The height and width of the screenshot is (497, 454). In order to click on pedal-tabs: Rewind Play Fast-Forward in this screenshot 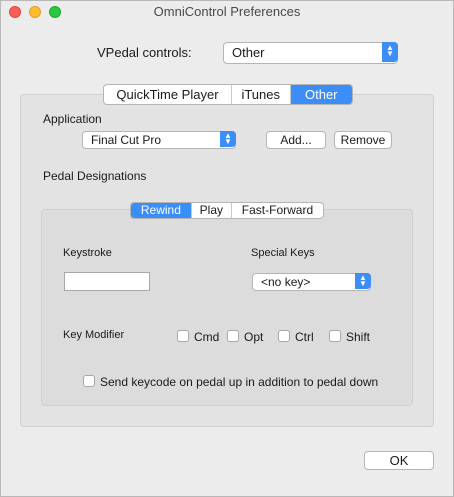, I will do `click(227, 210)`.